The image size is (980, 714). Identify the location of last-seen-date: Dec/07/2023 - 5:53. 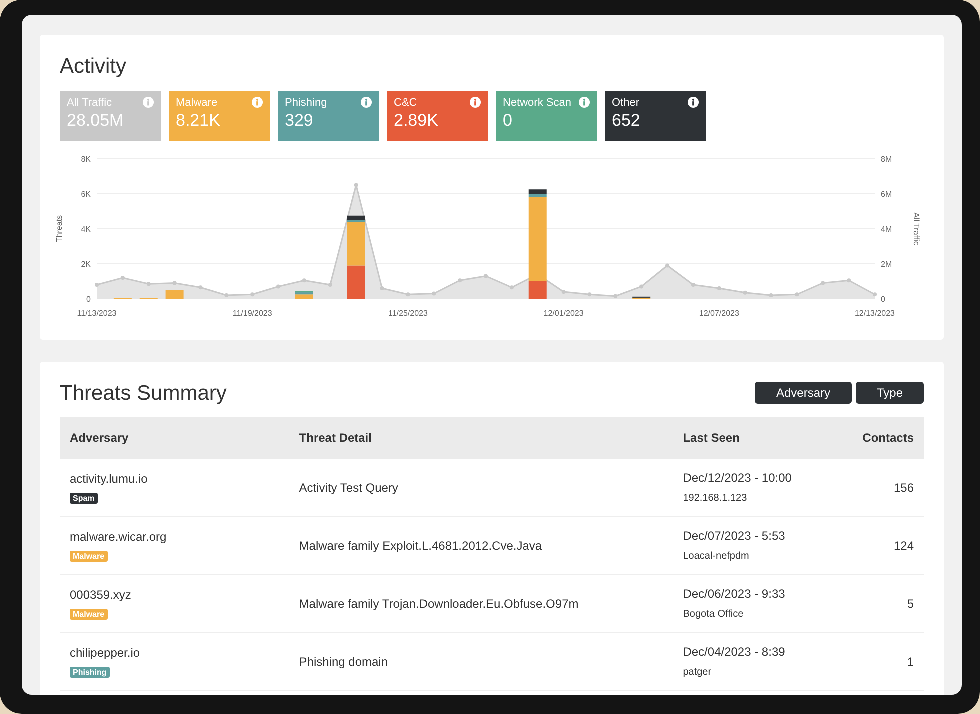
(734, 536).